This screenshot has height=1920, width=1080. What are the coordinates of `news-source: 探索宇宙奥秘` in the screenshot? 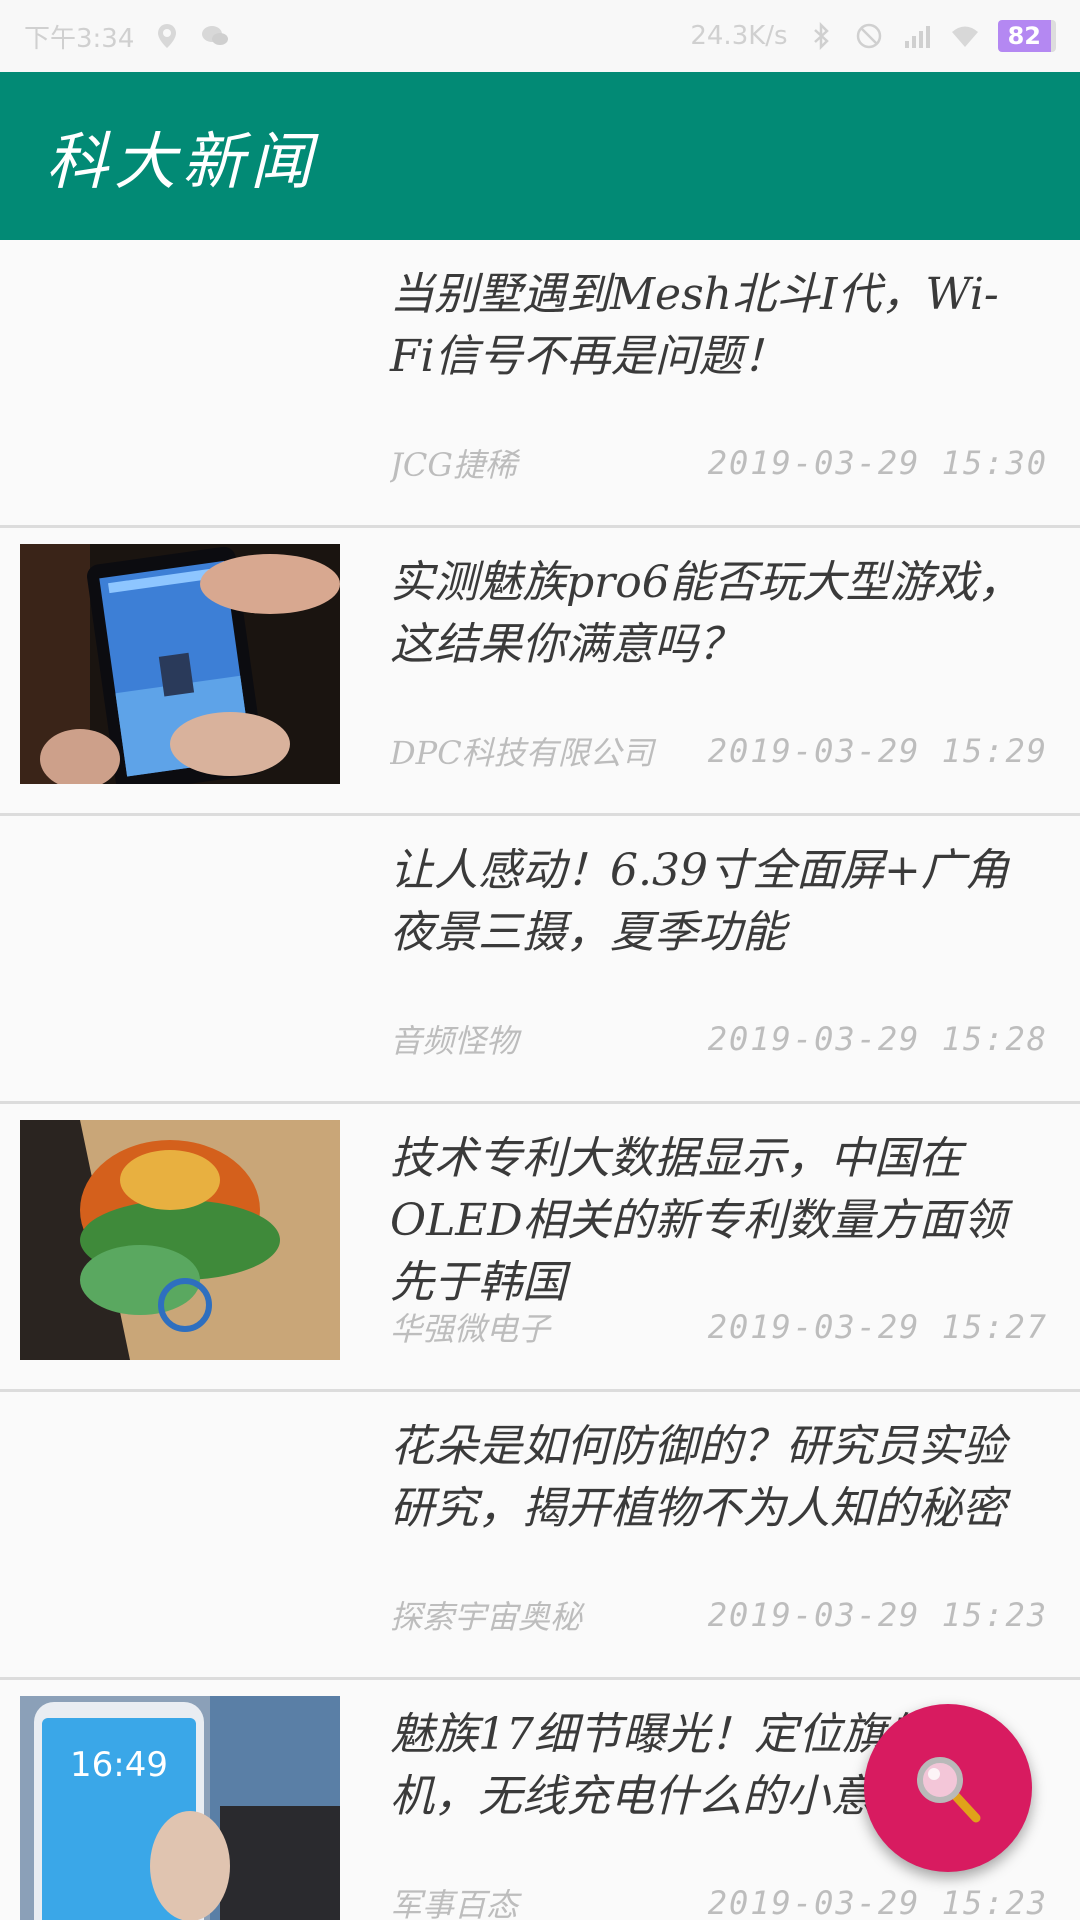 It's located at (486, 1617).